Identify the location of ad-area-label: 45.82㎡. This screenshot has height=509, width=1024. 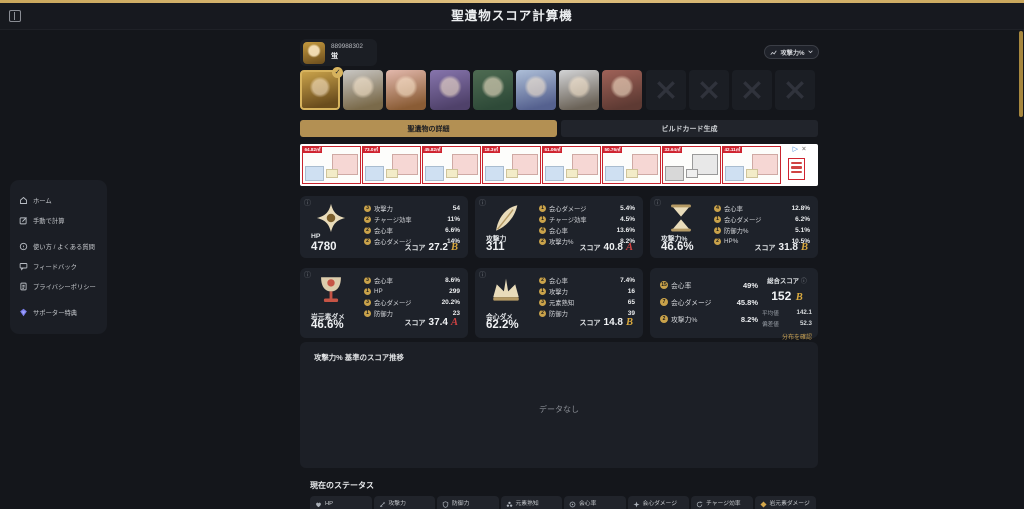
(433, 150).